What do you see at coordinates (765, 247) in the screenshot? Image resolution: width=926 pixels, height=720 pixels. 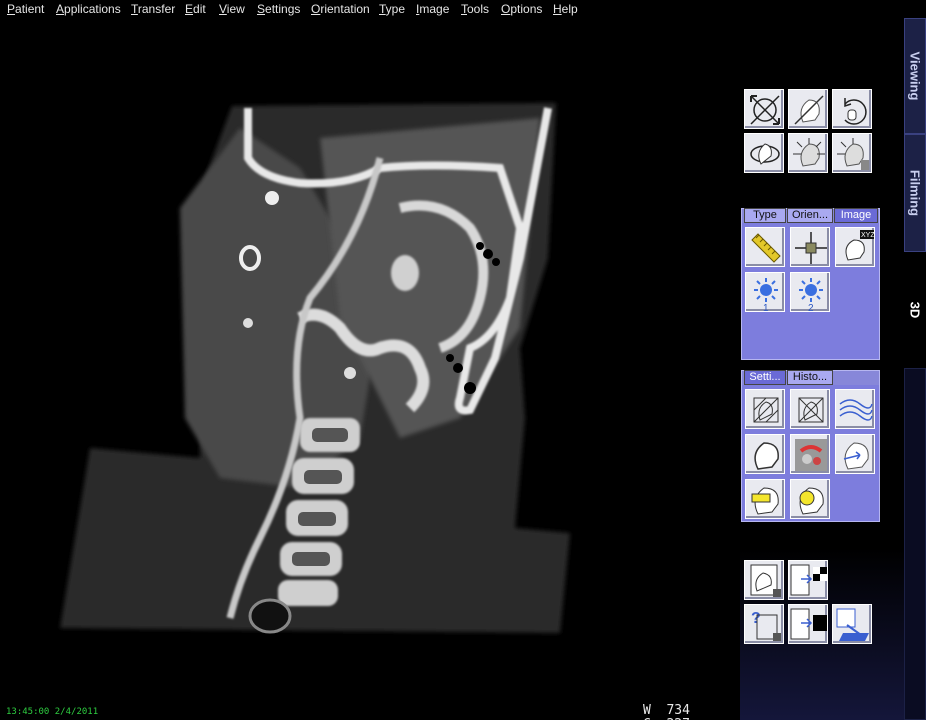 I see `ruler-icon` at bounding box center [765, 247].